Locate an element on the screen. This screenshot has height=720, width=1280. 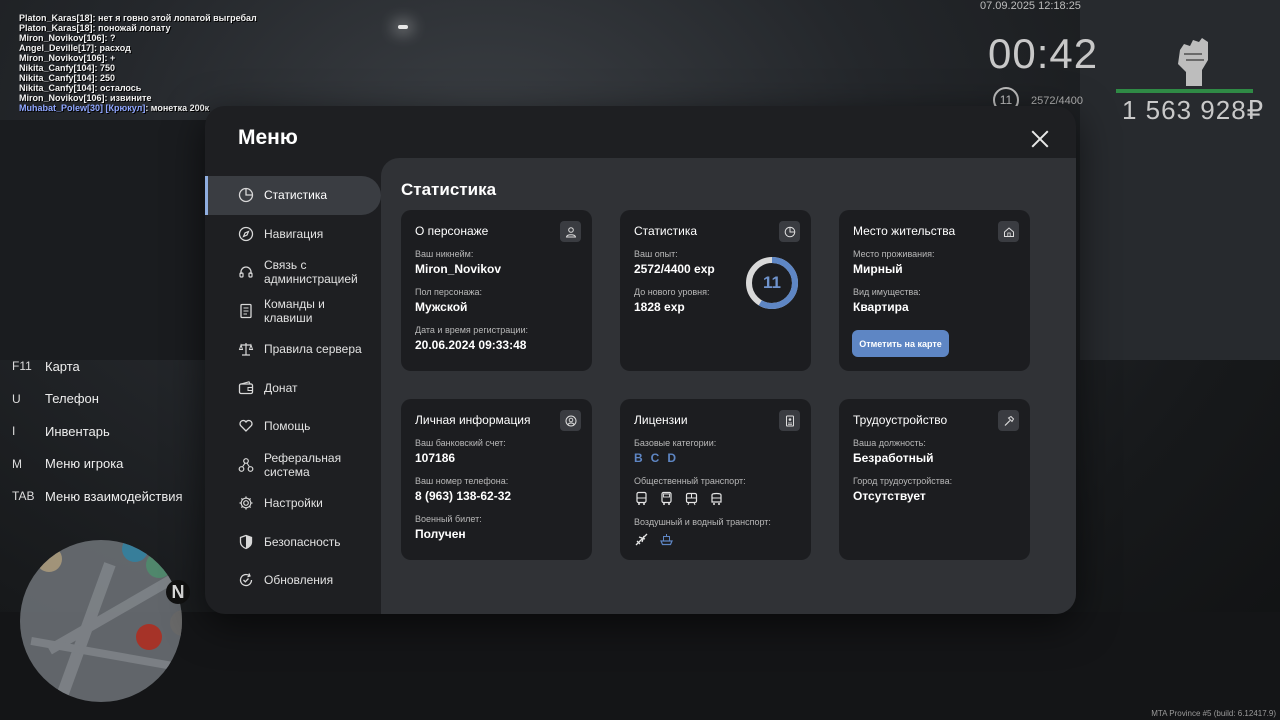
nav-item-updates: Обновления is located at coordinates (293, 580).